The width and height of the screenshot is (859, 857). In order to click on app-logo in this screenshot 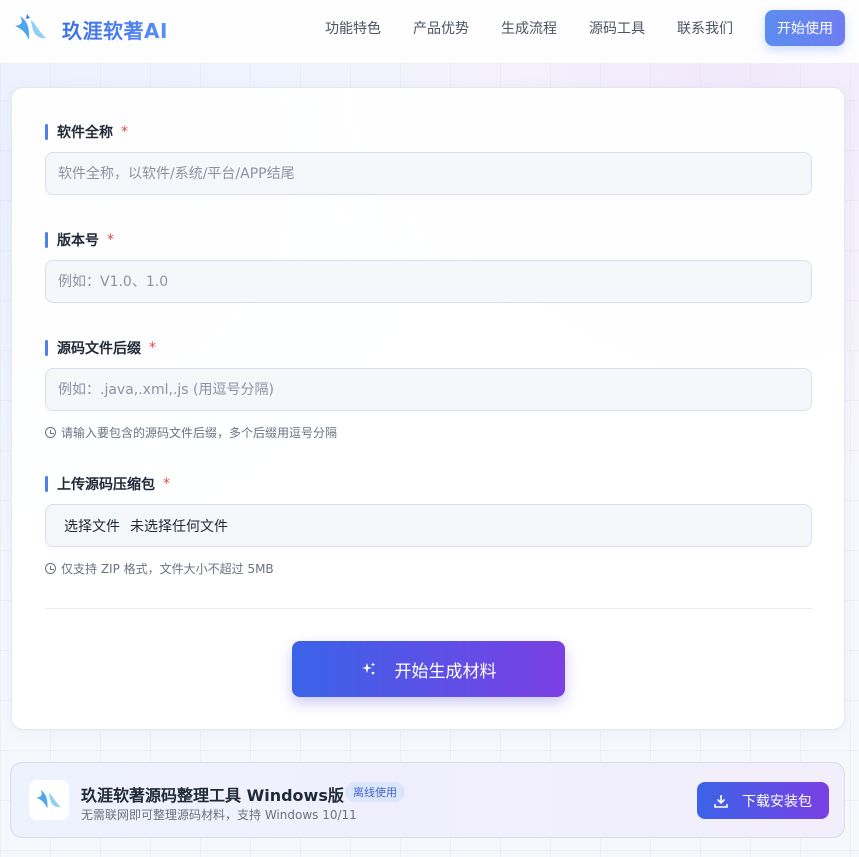, I will do `click(49, 800)`.